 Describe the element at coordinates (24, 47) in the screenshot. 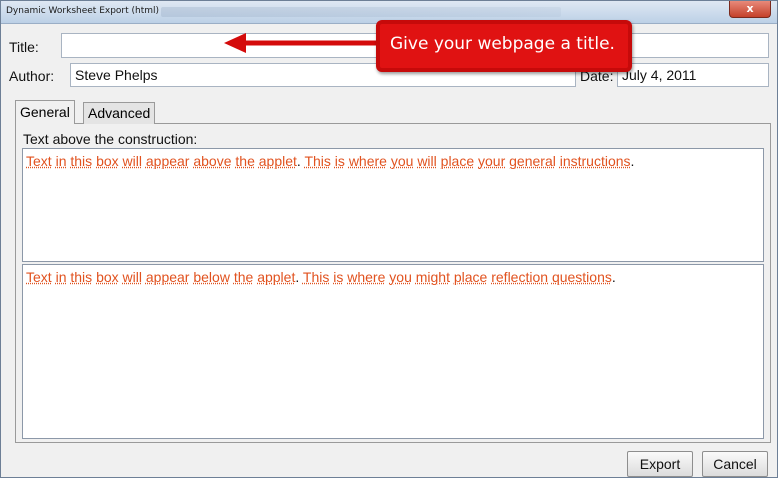

I see `title-label: Title:` at that location.